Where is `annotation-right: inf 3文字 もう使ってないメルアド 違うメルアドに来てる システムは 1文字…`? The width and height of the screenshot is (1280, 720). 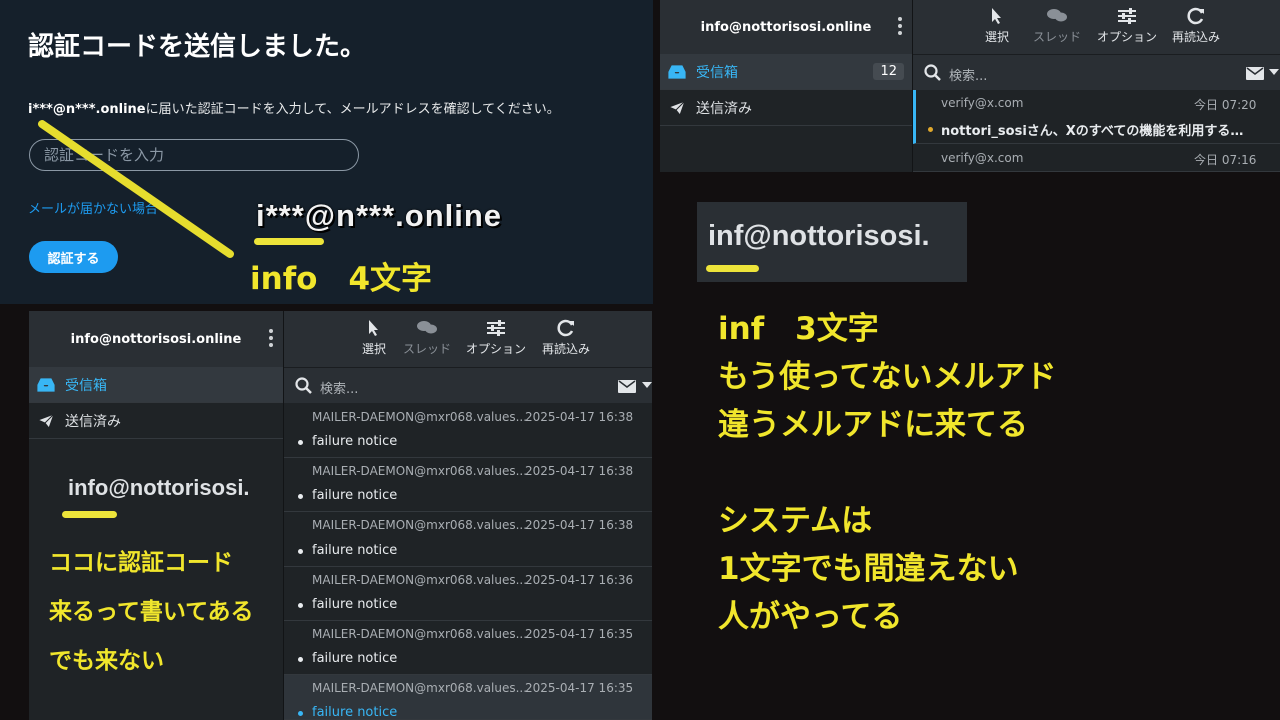 annotation-right: inf 3文字 もう使ってないメルアド 違うメルアドに来てる システムは 1文字… is located at coordinates (887, 473).